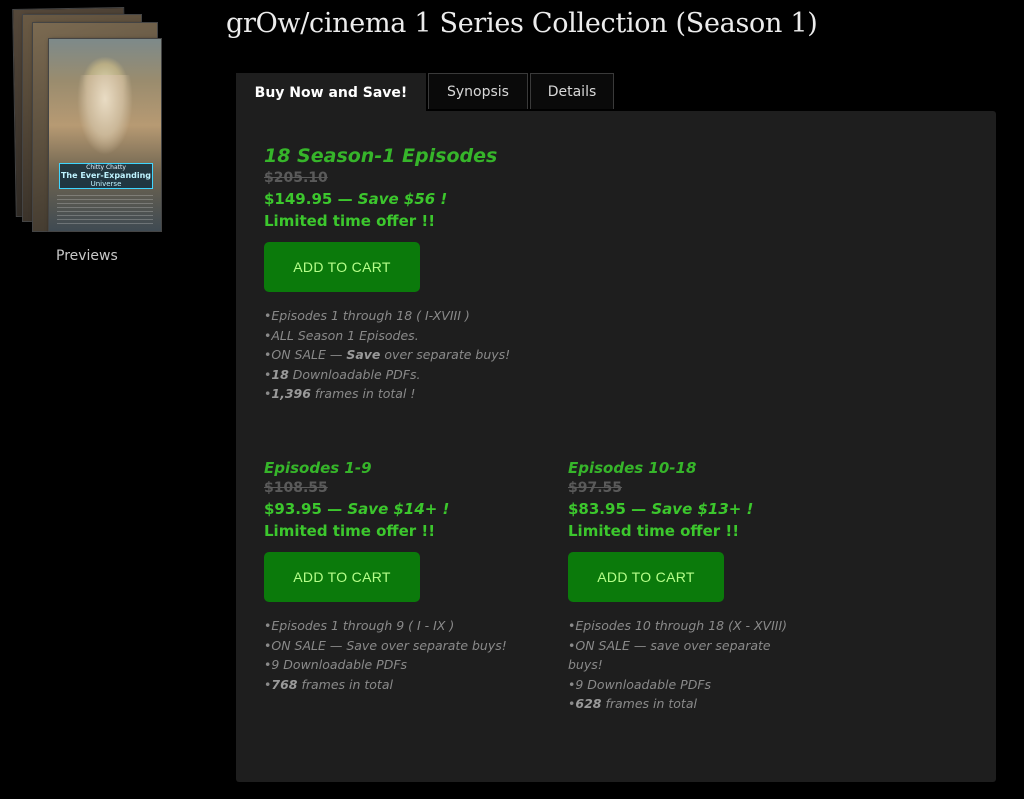 The width and height of the screenshot is (1024, 799). I want to click on price-line: $149.95 — Save $56 !, so click(387, 199).